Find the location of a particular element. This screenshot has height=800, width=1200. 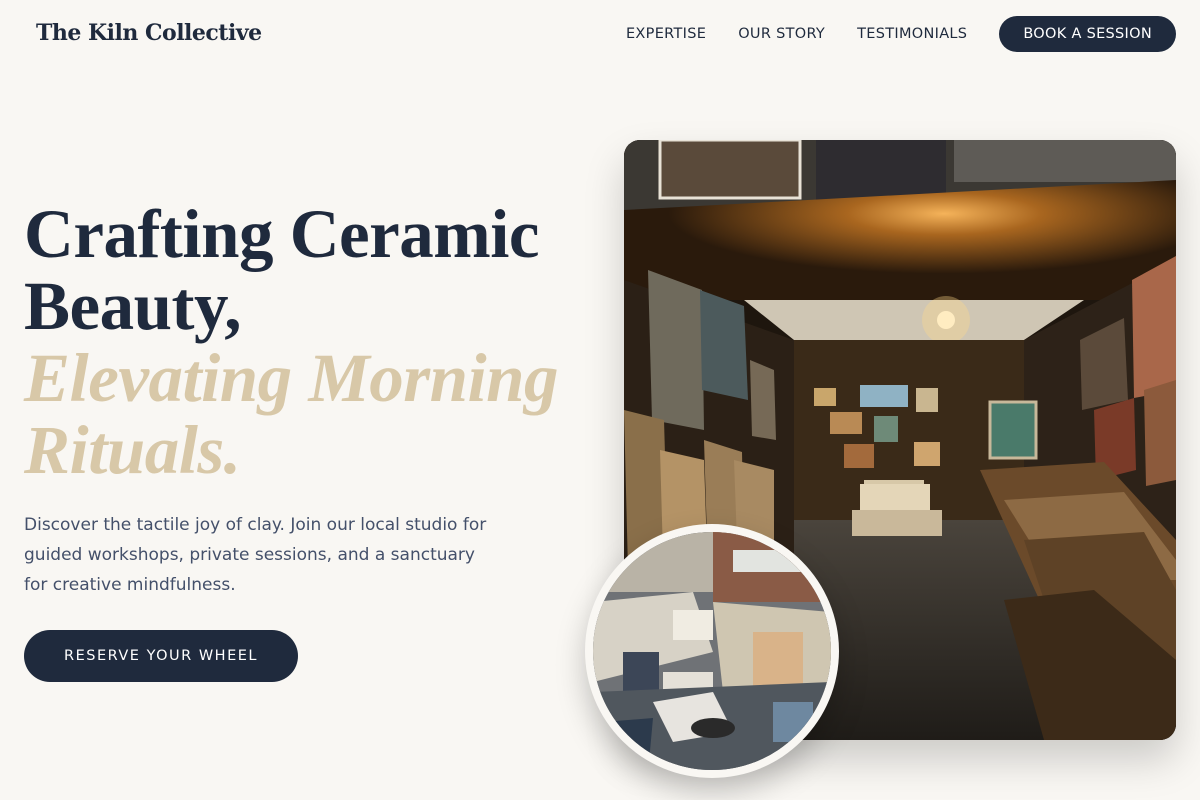

nav-link-our-story: OUR STORY is located at coordinates (781, 34).